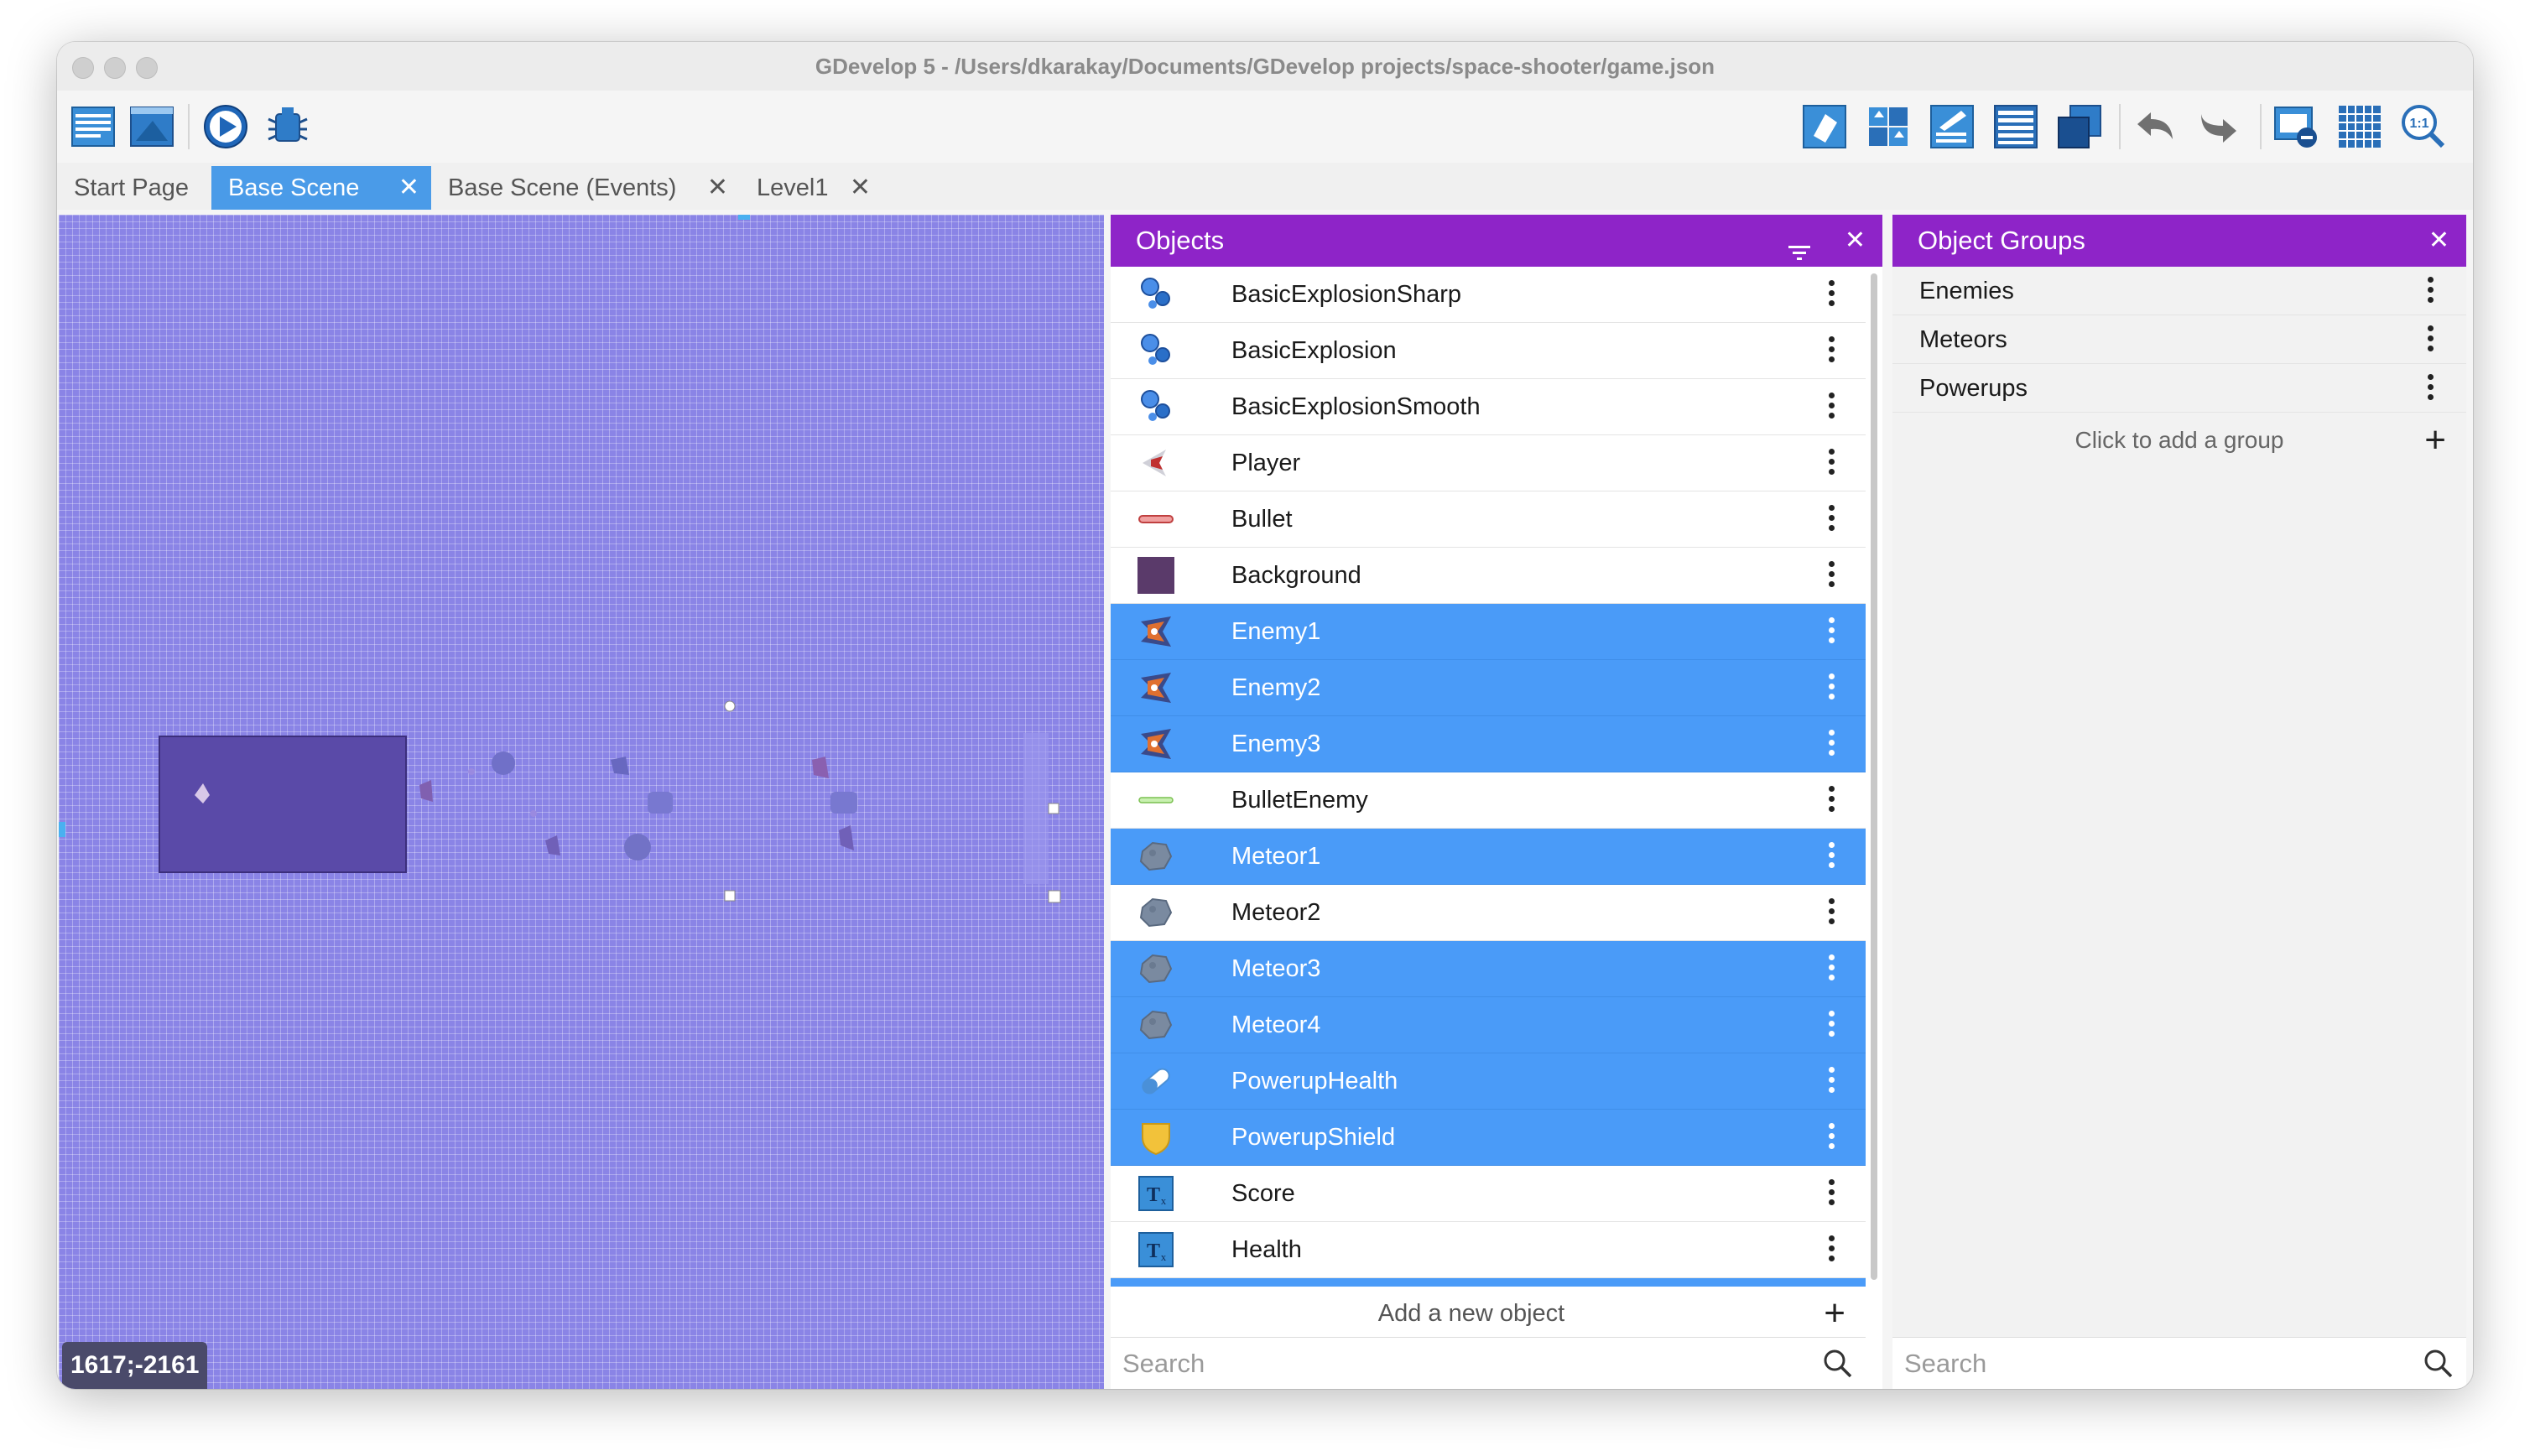 This screenshot has width=2530, height=1456. What do you see at coordinates (1155, 800) in the screenshot?
I see `enemy-bullet-icon` at bounding box center [1155, 800].